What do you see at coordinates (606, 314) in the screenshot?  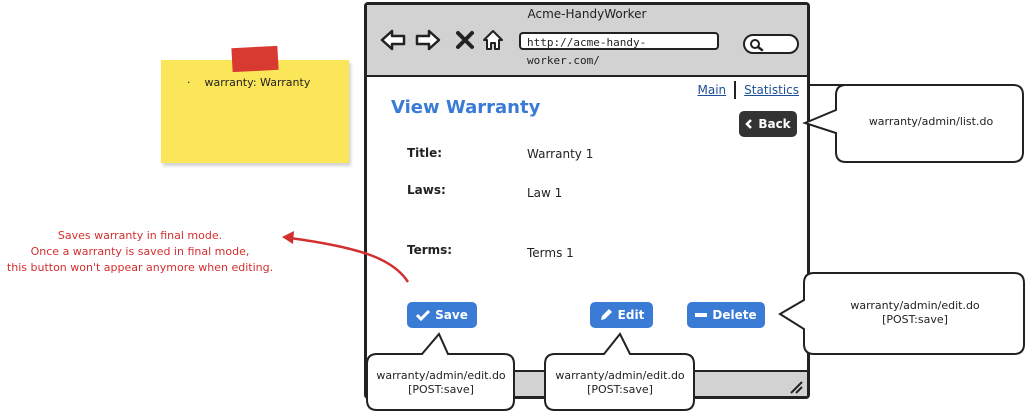 I see `pencil-icon` at bounding box center [606, 314].